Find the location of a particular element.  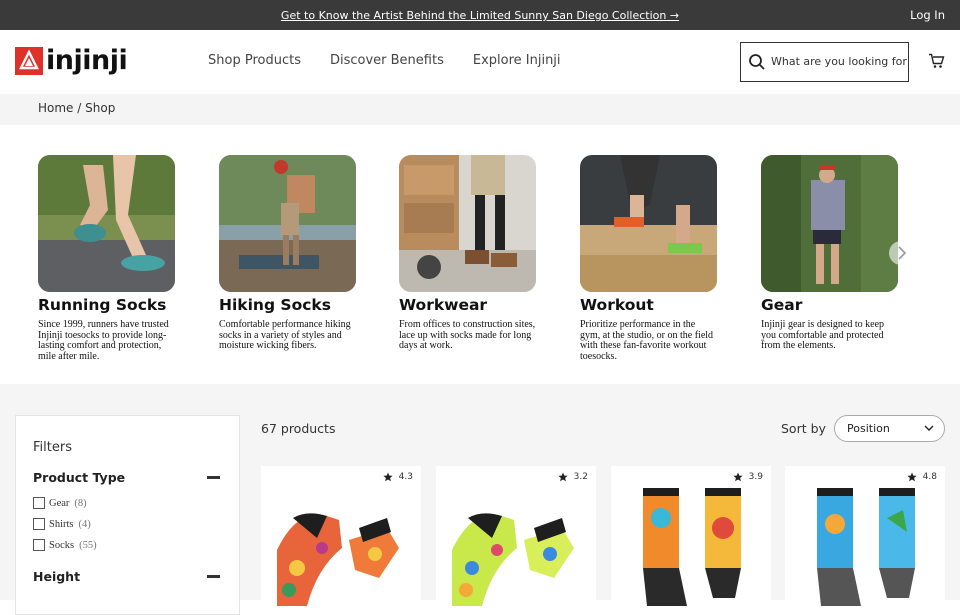

logo-mark-icon is located at coordinates (29, 61).